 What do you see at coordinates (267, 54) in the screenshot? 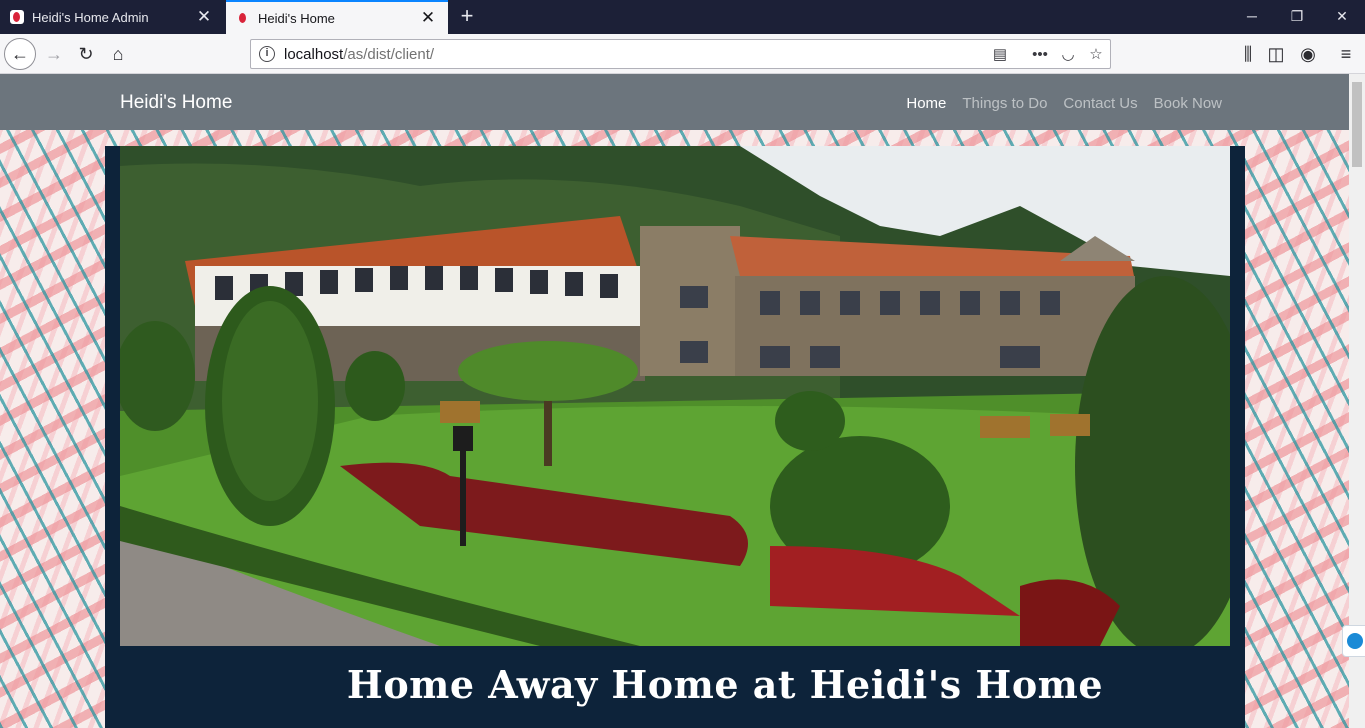
I see `info-icon: i` at bounding box center [267, 54].